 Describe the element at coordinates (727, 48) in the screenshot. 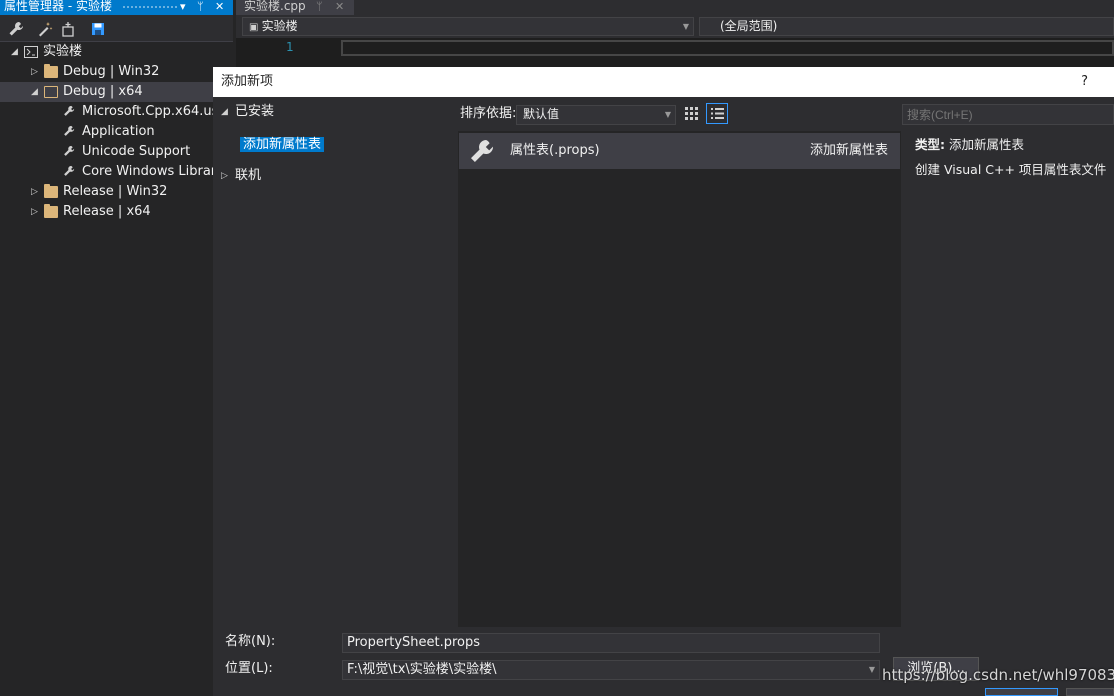

I see `current-line-highlight` at that location.